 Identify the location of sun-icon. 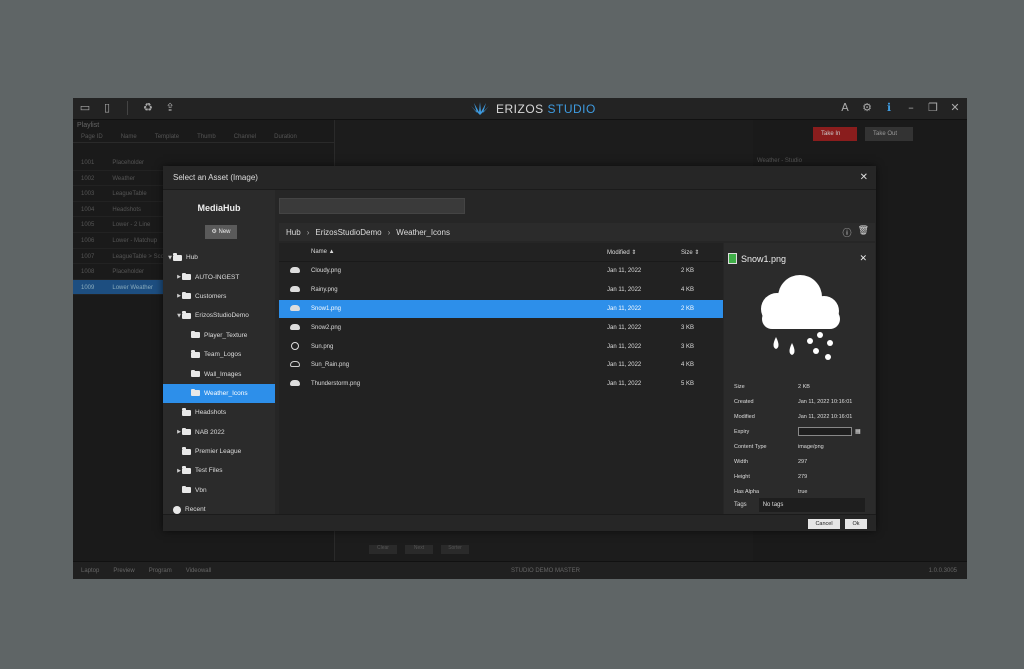
(295, 345).